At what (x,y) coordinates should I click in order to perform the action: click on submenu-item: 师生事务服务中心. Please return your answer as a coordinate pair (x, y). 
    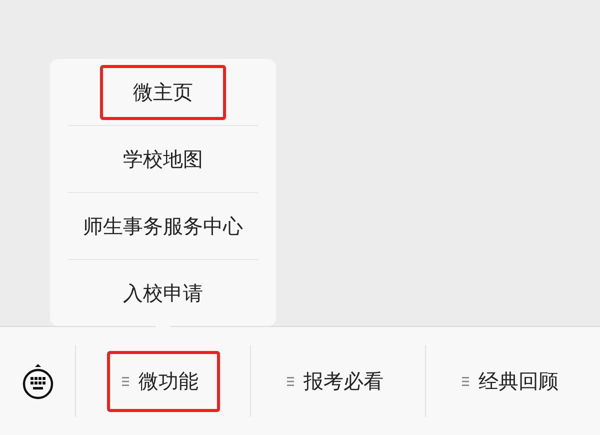
    Looking at the image, I should click on (163, 226).